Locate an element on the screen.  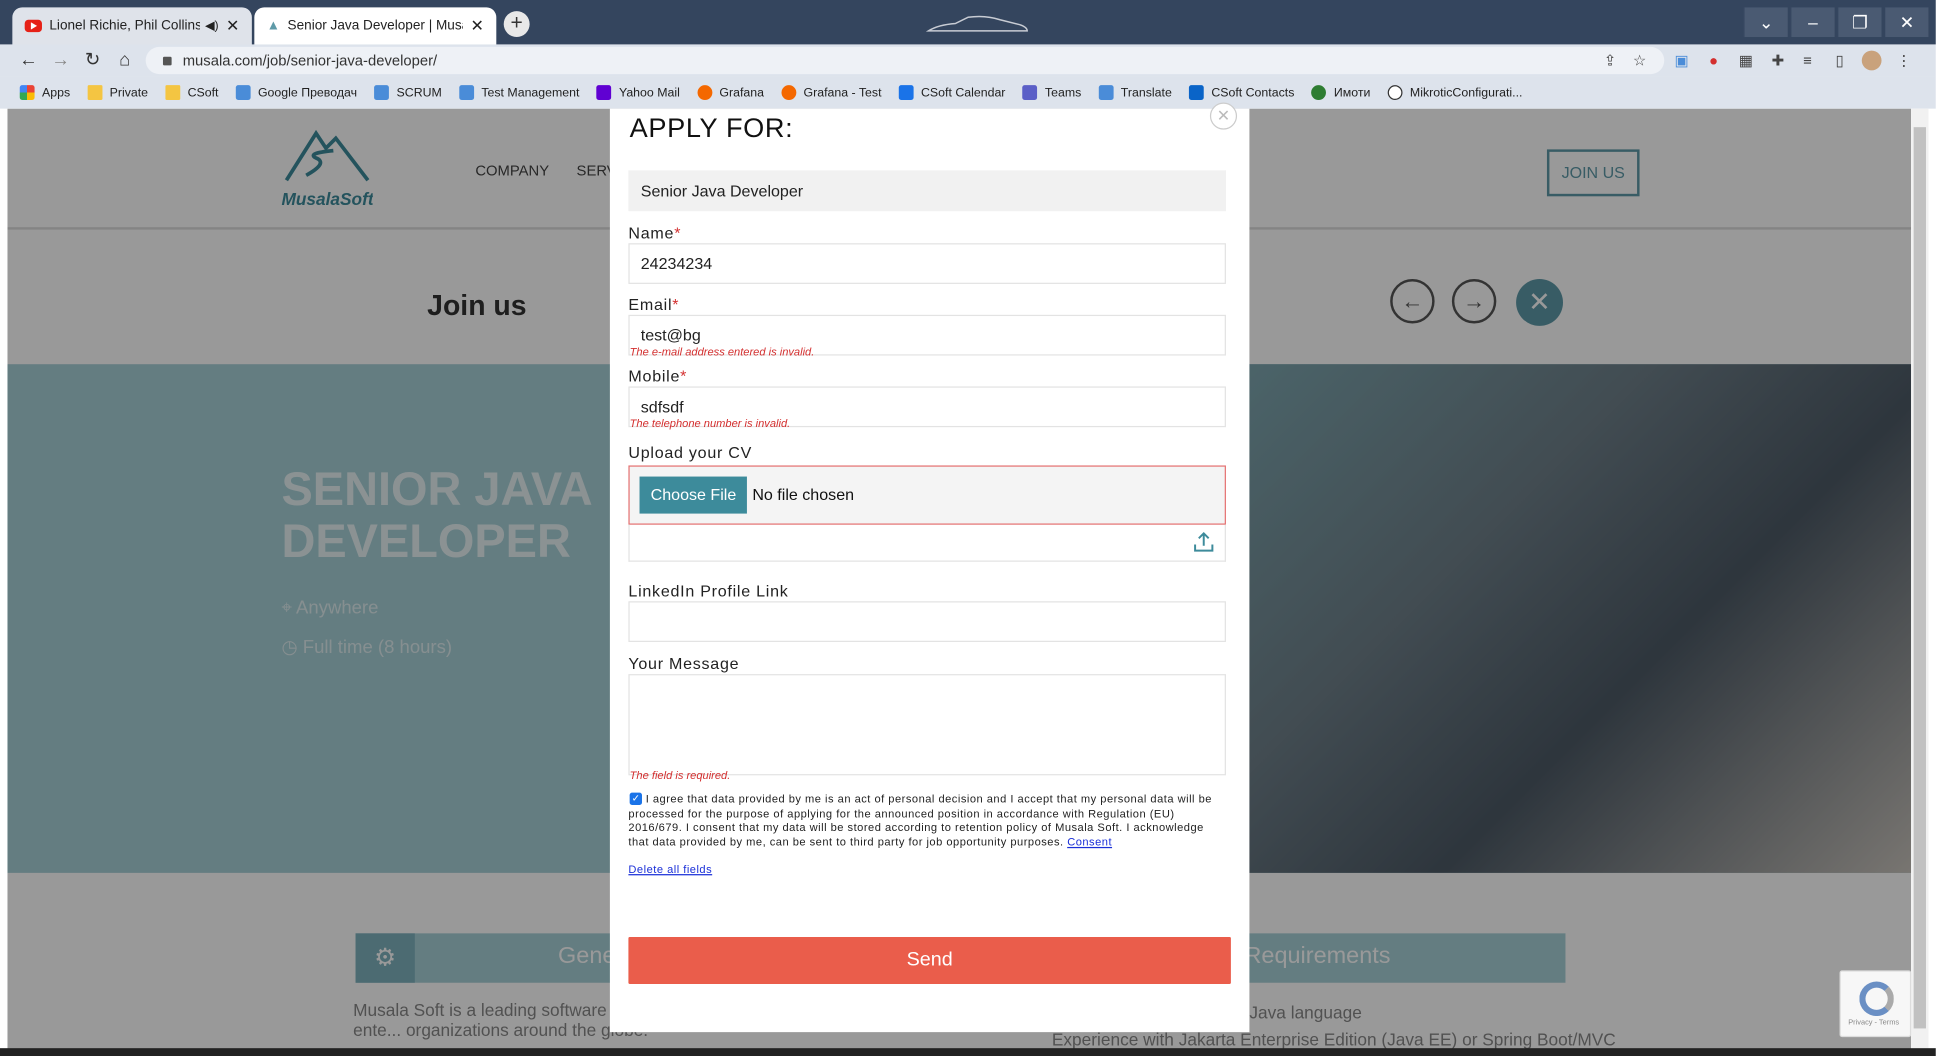
outlook-icon is located at coordinates (1196, 93).